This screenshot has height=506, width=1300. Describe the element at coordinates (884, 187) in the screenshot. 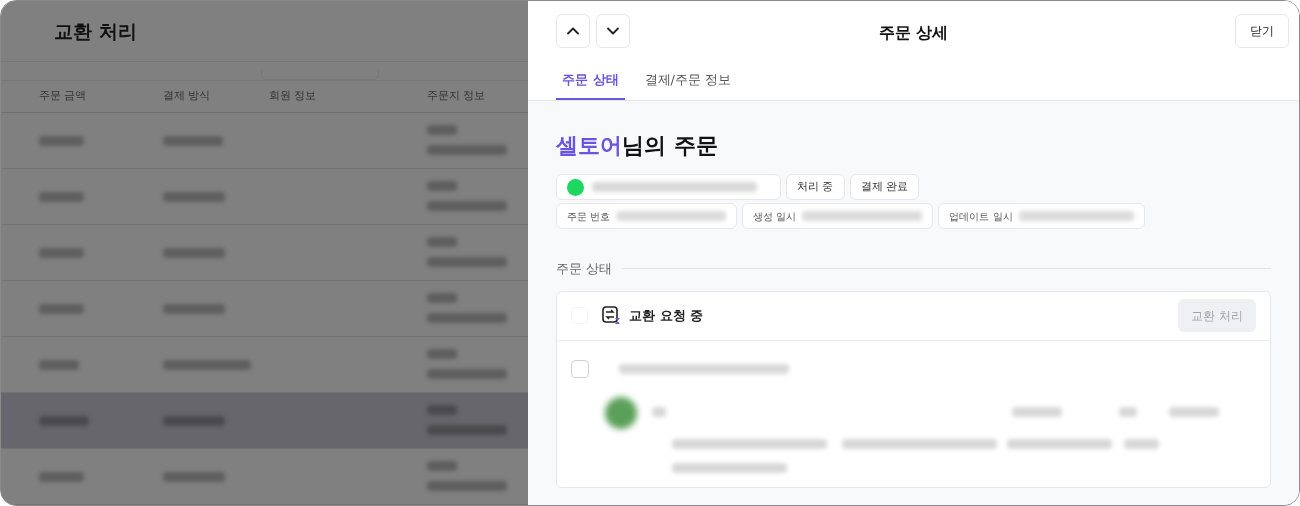

I see `status-badge: 결제 완료` at that location.